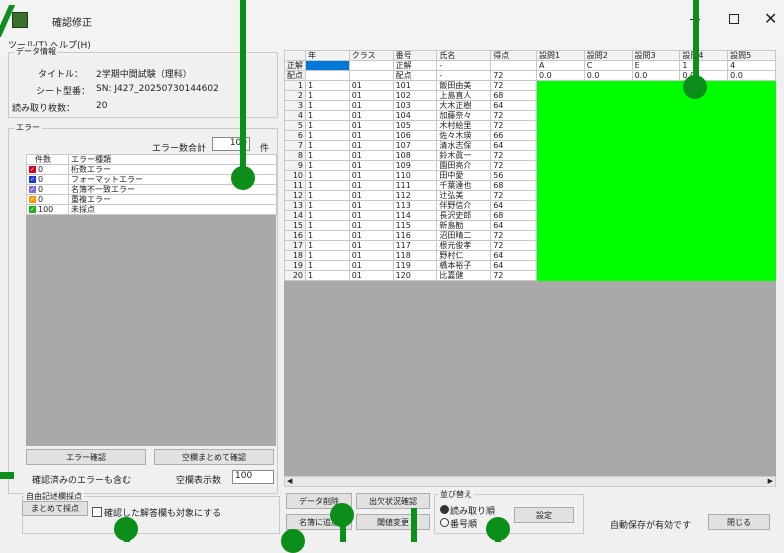 This screenshot has height=553, width=784. I want to click on grid-header-cell: 氏名, so click(464, 55).